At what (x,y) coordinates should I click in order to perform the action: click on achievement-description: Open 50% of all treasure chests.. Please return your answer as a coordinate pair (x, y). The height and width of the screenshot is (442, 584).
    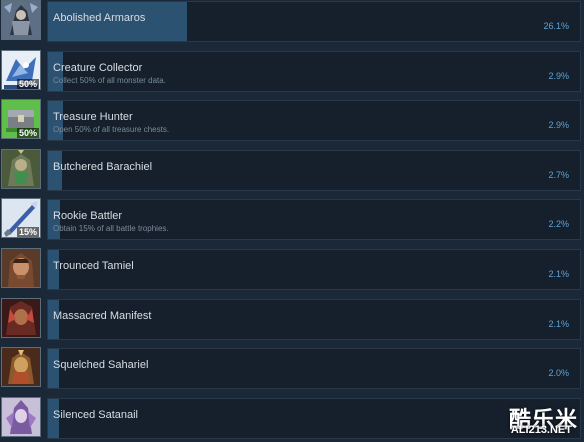
    Looking at the image, I should click on (111, 129).